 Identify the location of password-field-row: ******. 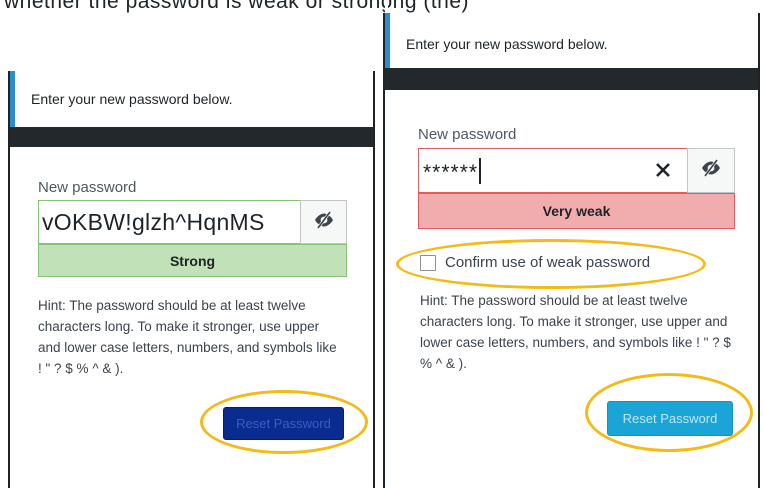
(576, 170).